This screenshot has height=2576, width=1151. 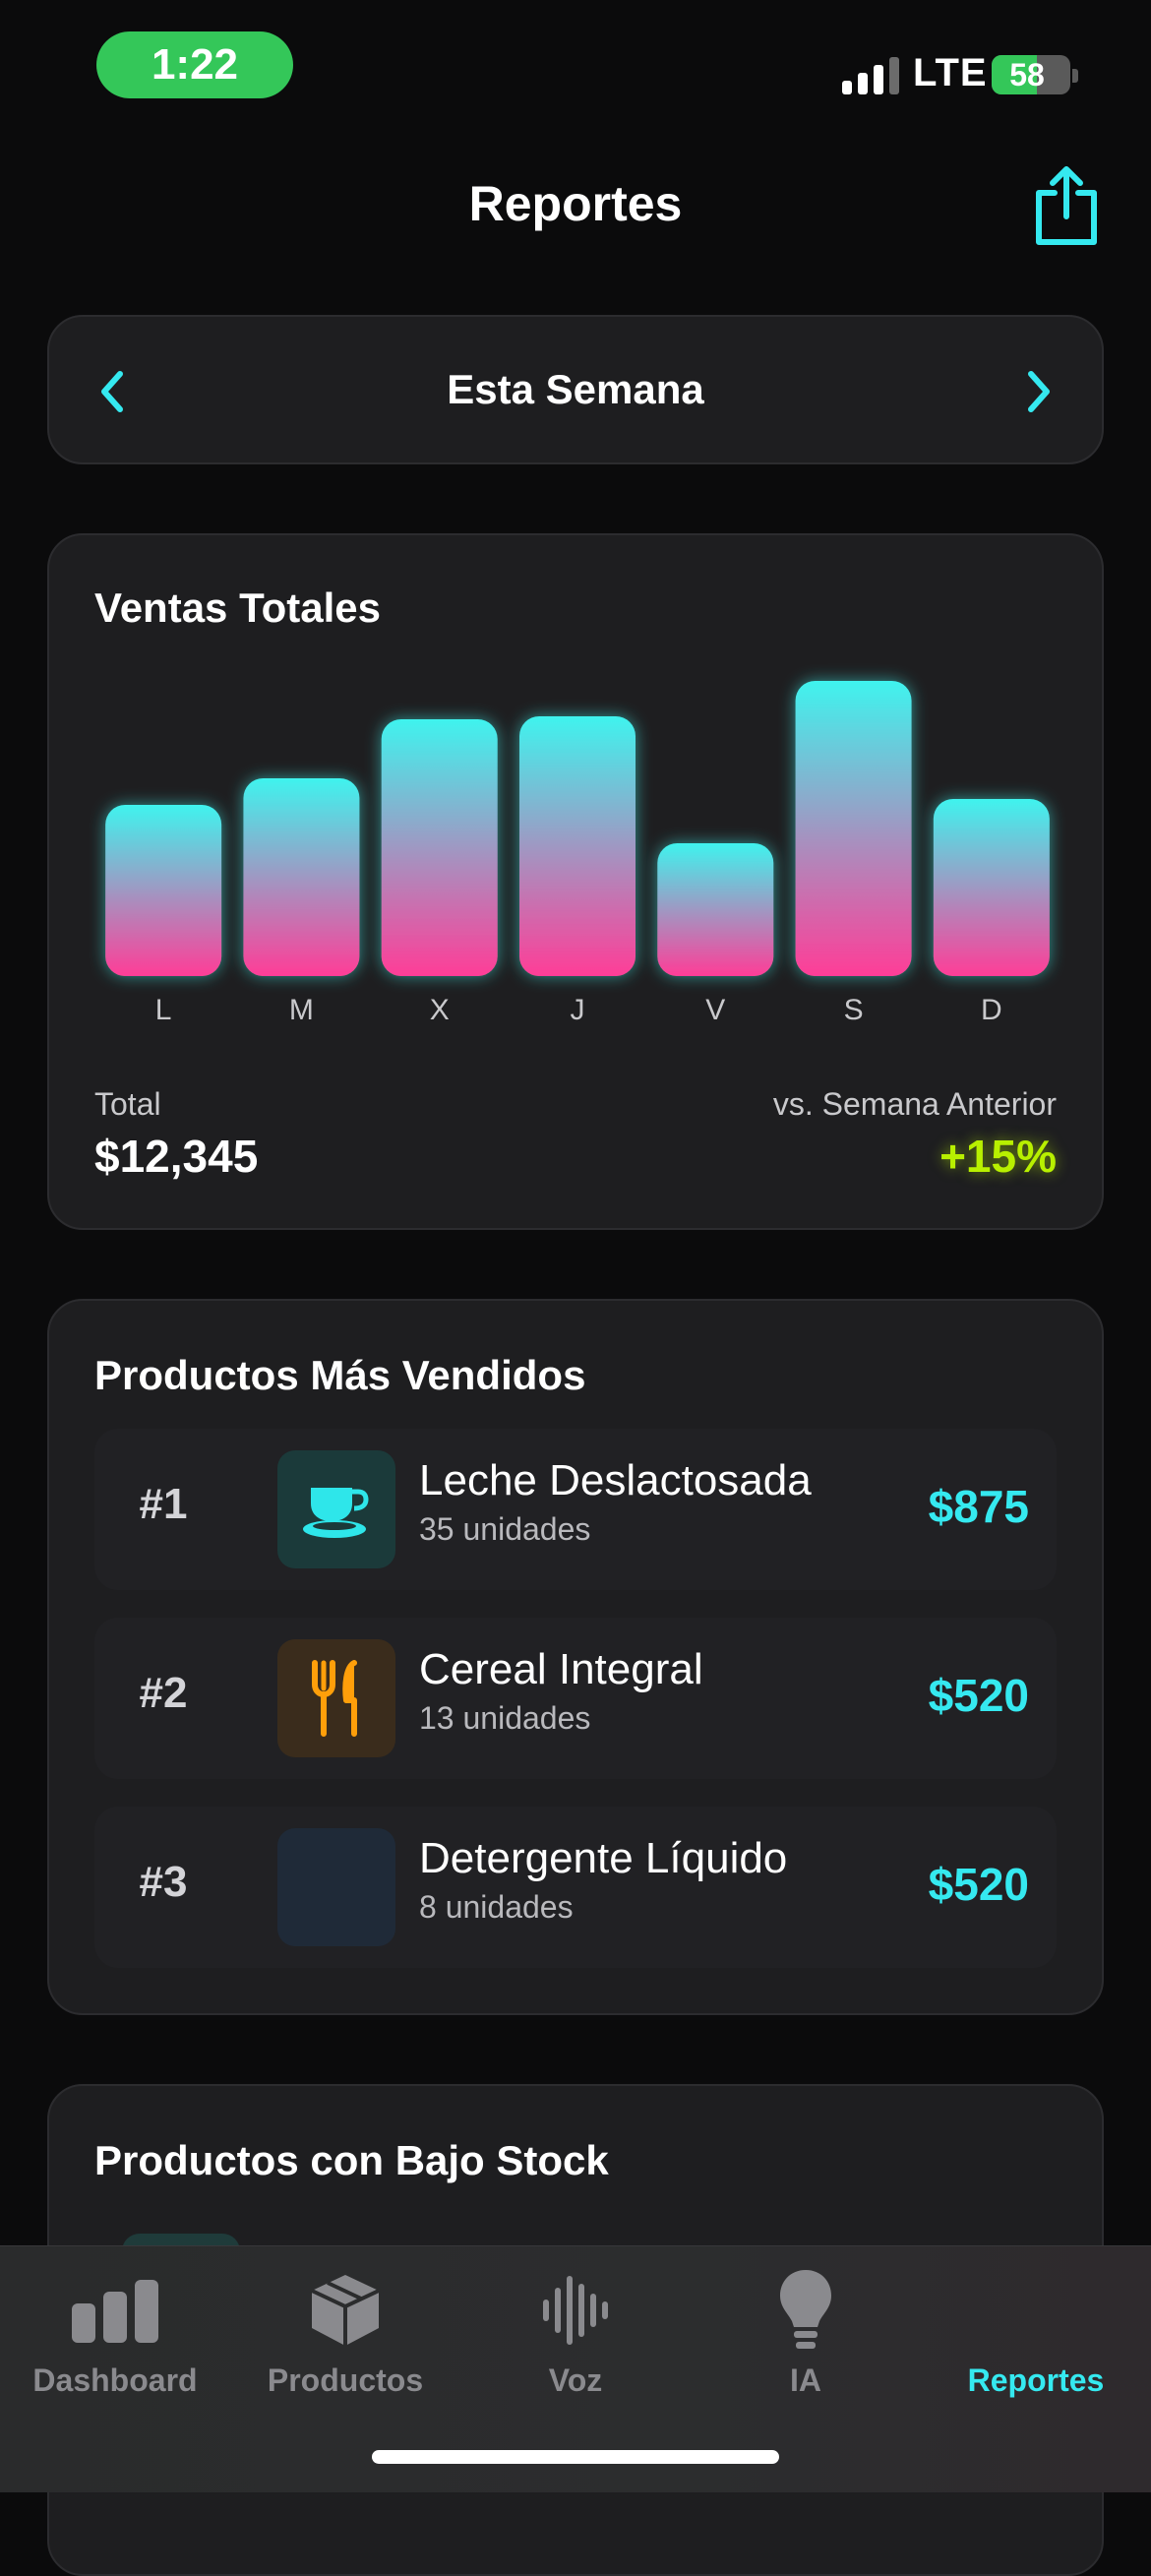 What do you see at coordinates (163, 1882) in the screenshot?
I see `product-rank: #3` at bounding box center [163, 1882].